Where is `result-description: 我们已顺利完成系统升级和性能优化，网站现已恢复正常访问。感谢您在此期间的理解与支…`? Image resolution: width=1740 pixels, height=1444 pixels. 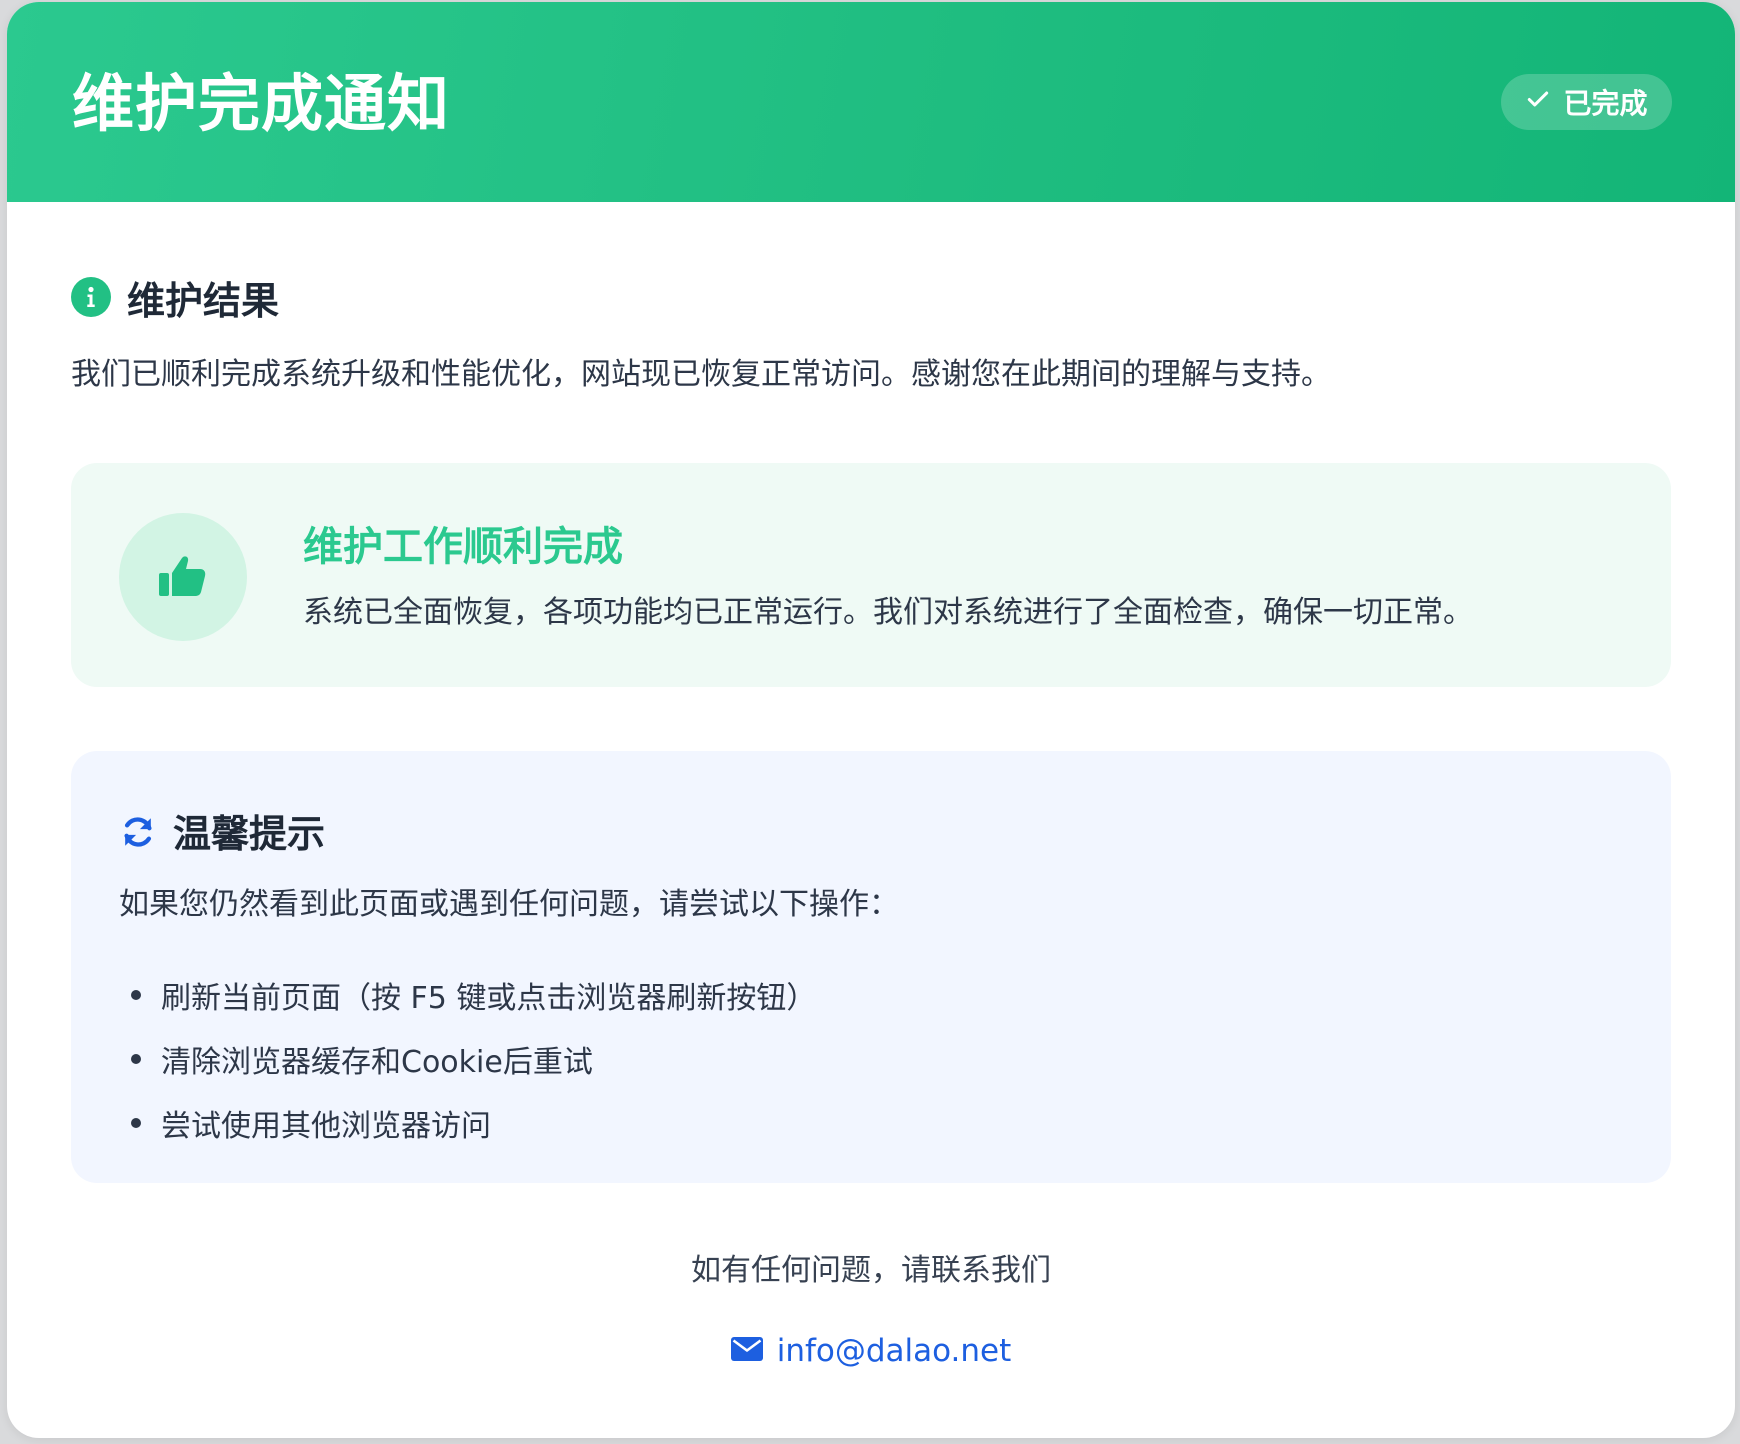 result-description: 我们已顺利完成系统升级和性能优化，网站现已恢复正常访问。感谢您在此期间的理解与支… is located at coordinates (701, 374).